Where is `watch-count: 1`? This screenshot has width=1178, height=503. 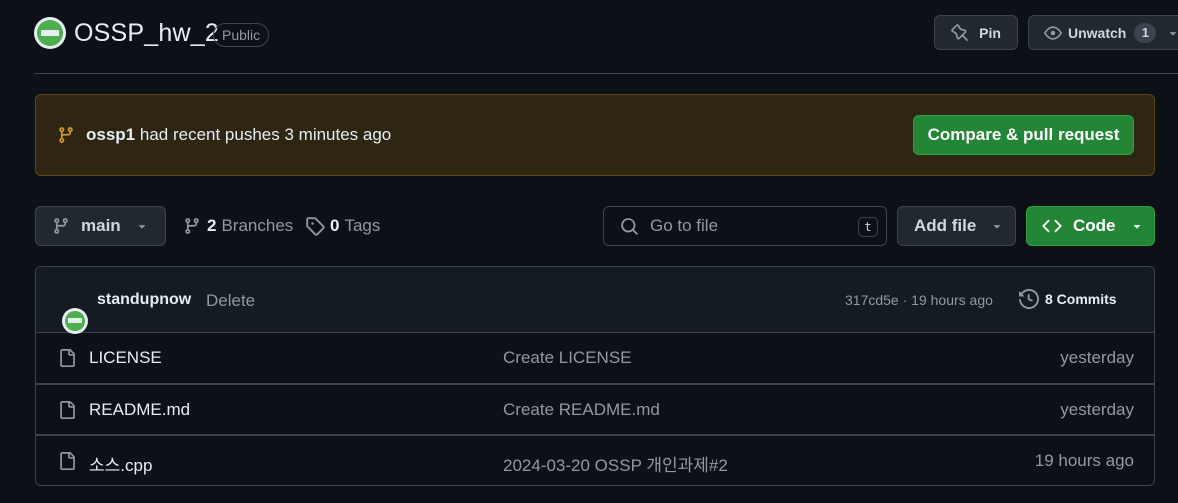
watch-count: 1 is located at coordinates (1145, 32).